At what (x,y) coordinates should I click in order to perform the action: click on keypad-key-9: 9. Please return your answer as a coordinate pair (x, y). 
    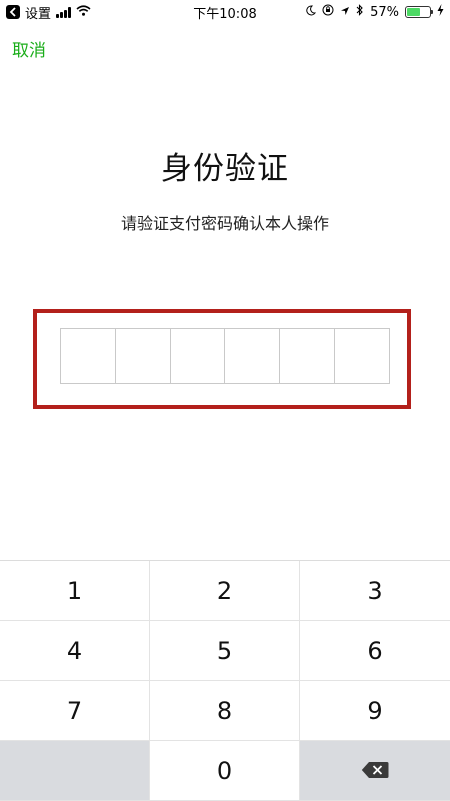
    Looking at the image, I should click on (375, 711).